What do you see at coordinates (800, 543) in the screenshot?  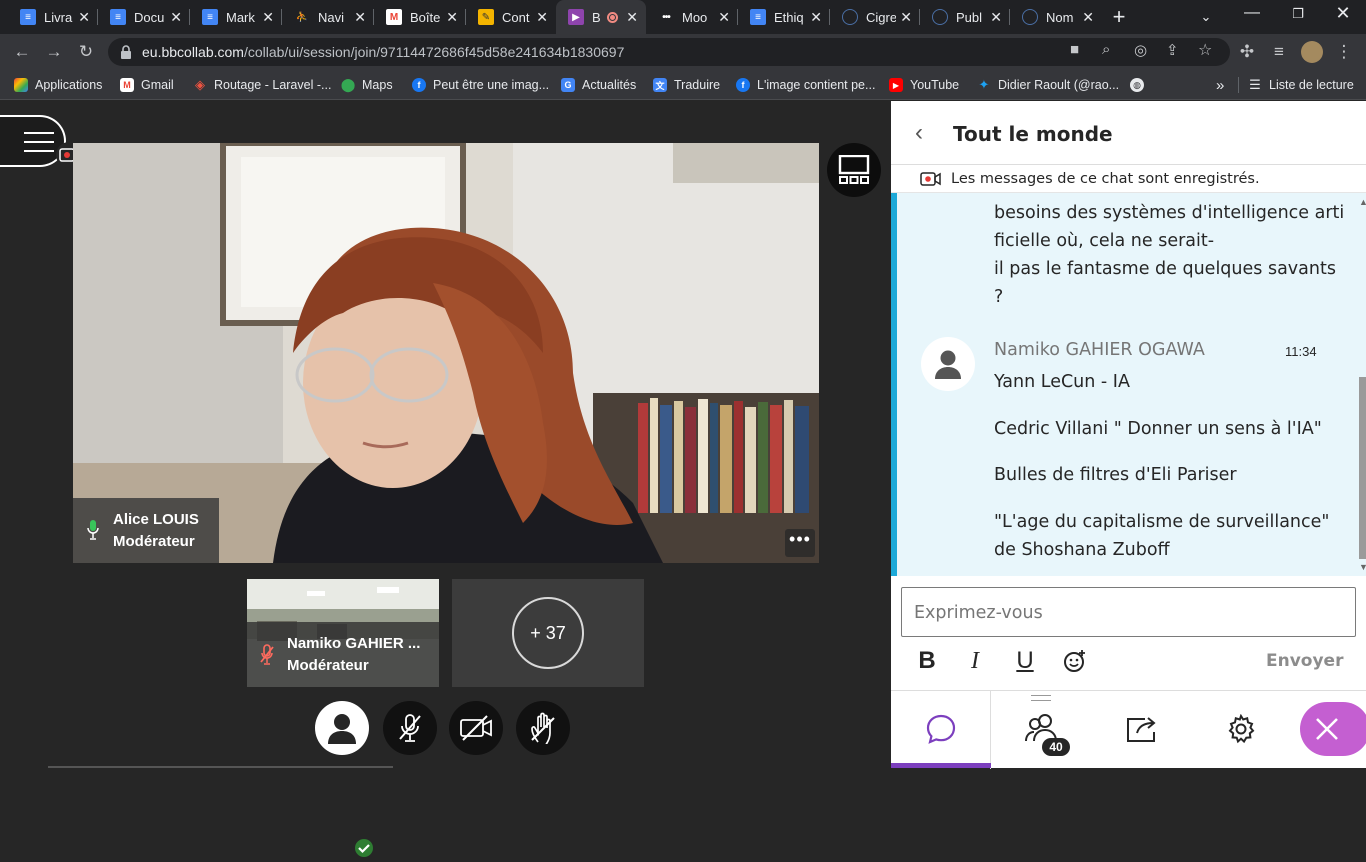 I see `more-options-button: •••` at bounding box center [800, 543].